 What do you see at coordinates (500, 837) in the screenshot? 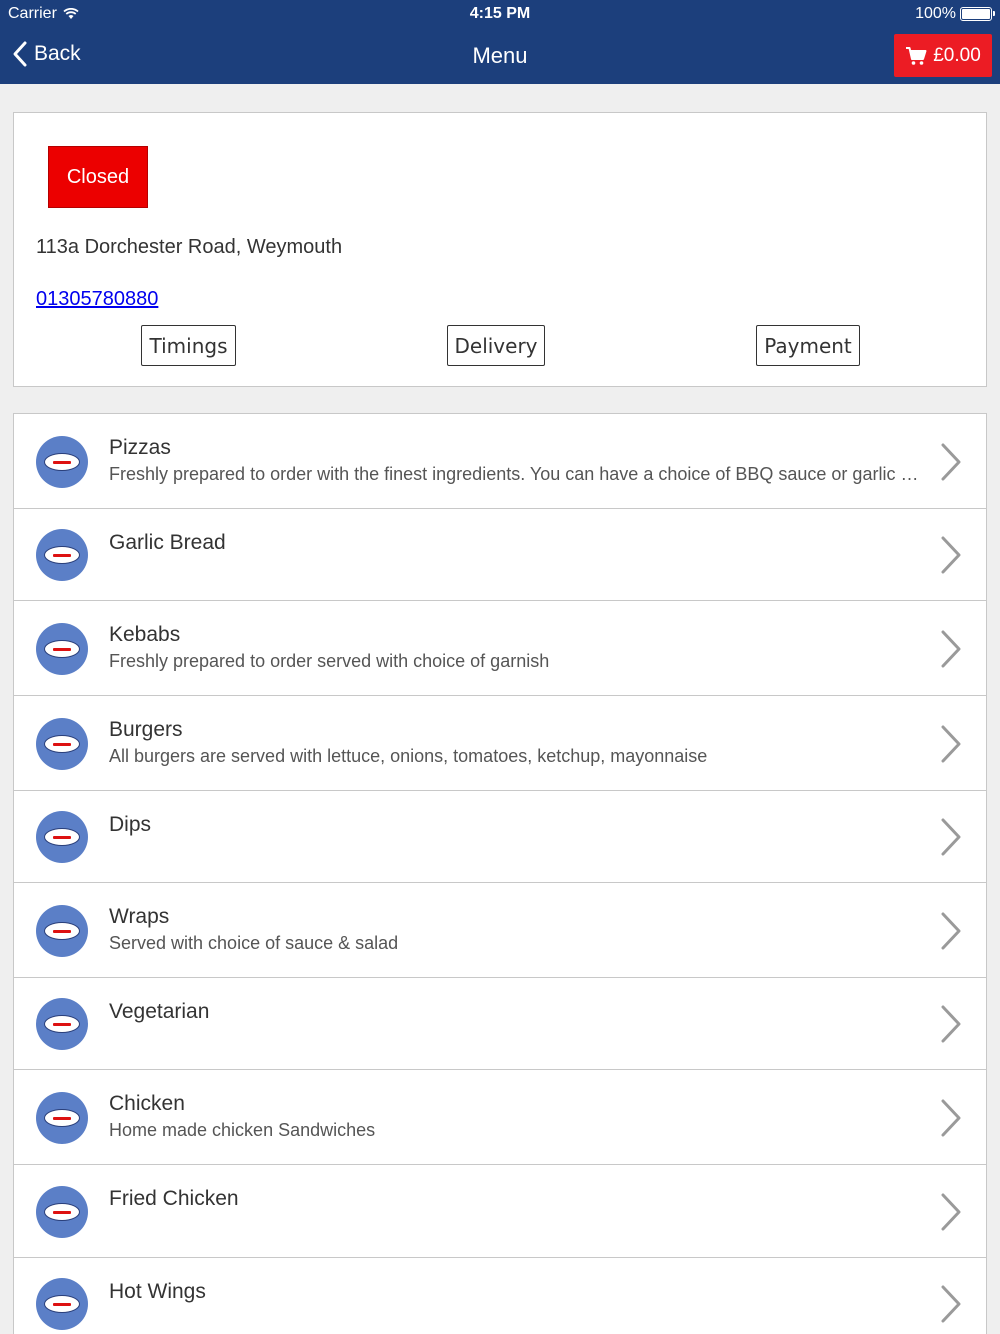
I see `menu-category-row: Dips` at bounding box center [500, 837].